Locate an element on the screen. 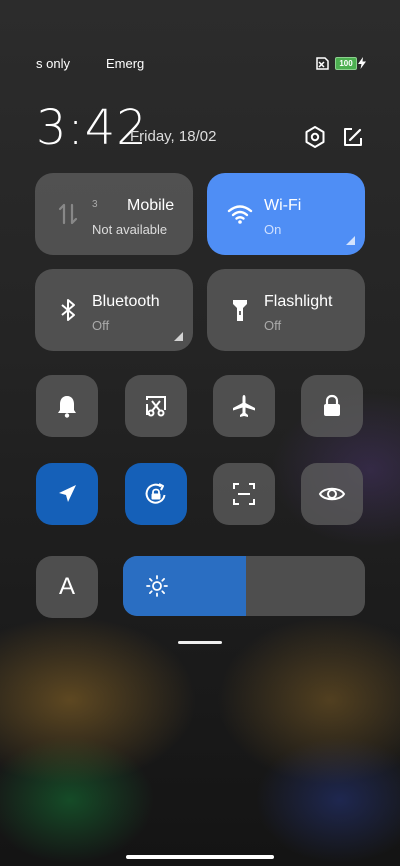 The height and width of the screenshot is (866, 400). bell-icon is located at coordinates (67, 407).